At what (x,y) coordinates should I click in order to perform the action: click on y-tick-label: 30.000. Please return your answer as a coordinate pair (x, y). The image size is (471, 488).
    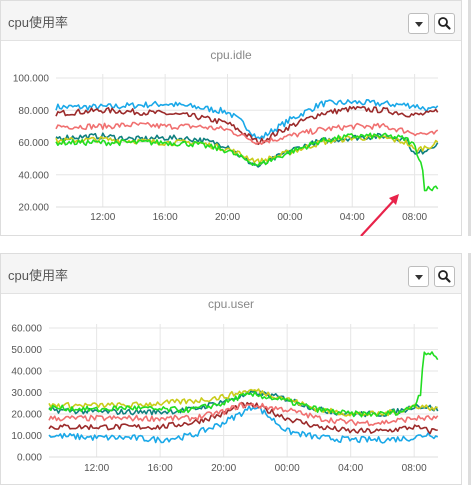
    Looking at the image, I should click on (26, 393).